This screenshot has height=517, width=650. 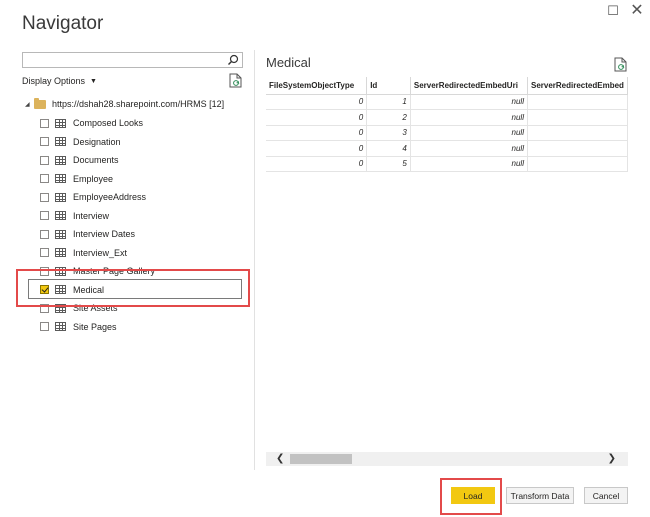 What do you see at coordinates (577, 86) in the screenshot?
I see `column-header: ServerRedirectedEmbed` at bounding box center [577, 86].